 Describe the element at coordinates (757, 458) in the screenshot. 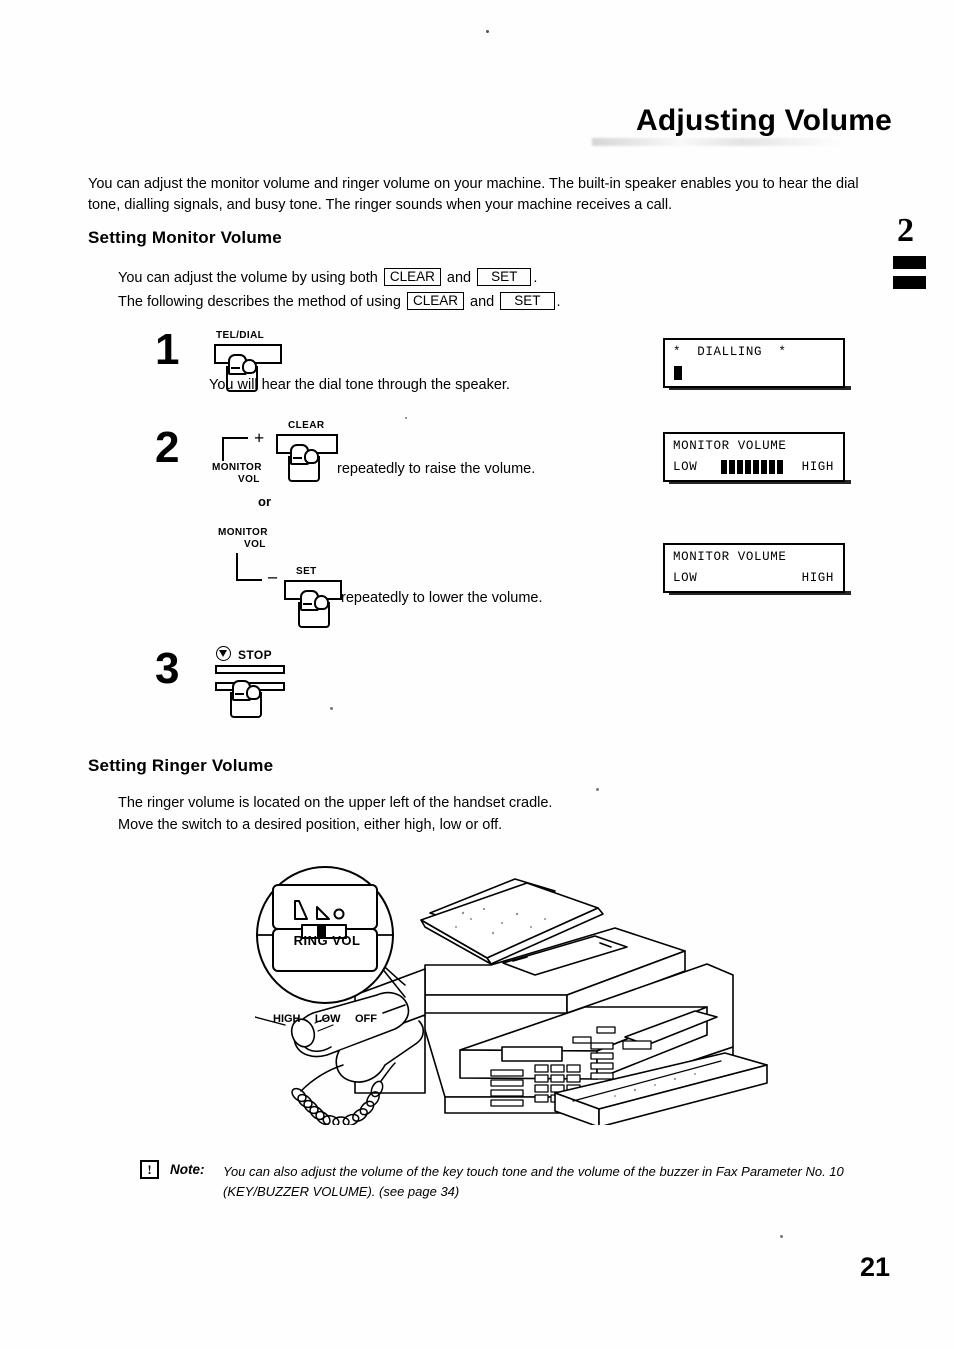

I see `monitor-volume-high-display: MONITOR VOLUME LOW HIGH` at that location.